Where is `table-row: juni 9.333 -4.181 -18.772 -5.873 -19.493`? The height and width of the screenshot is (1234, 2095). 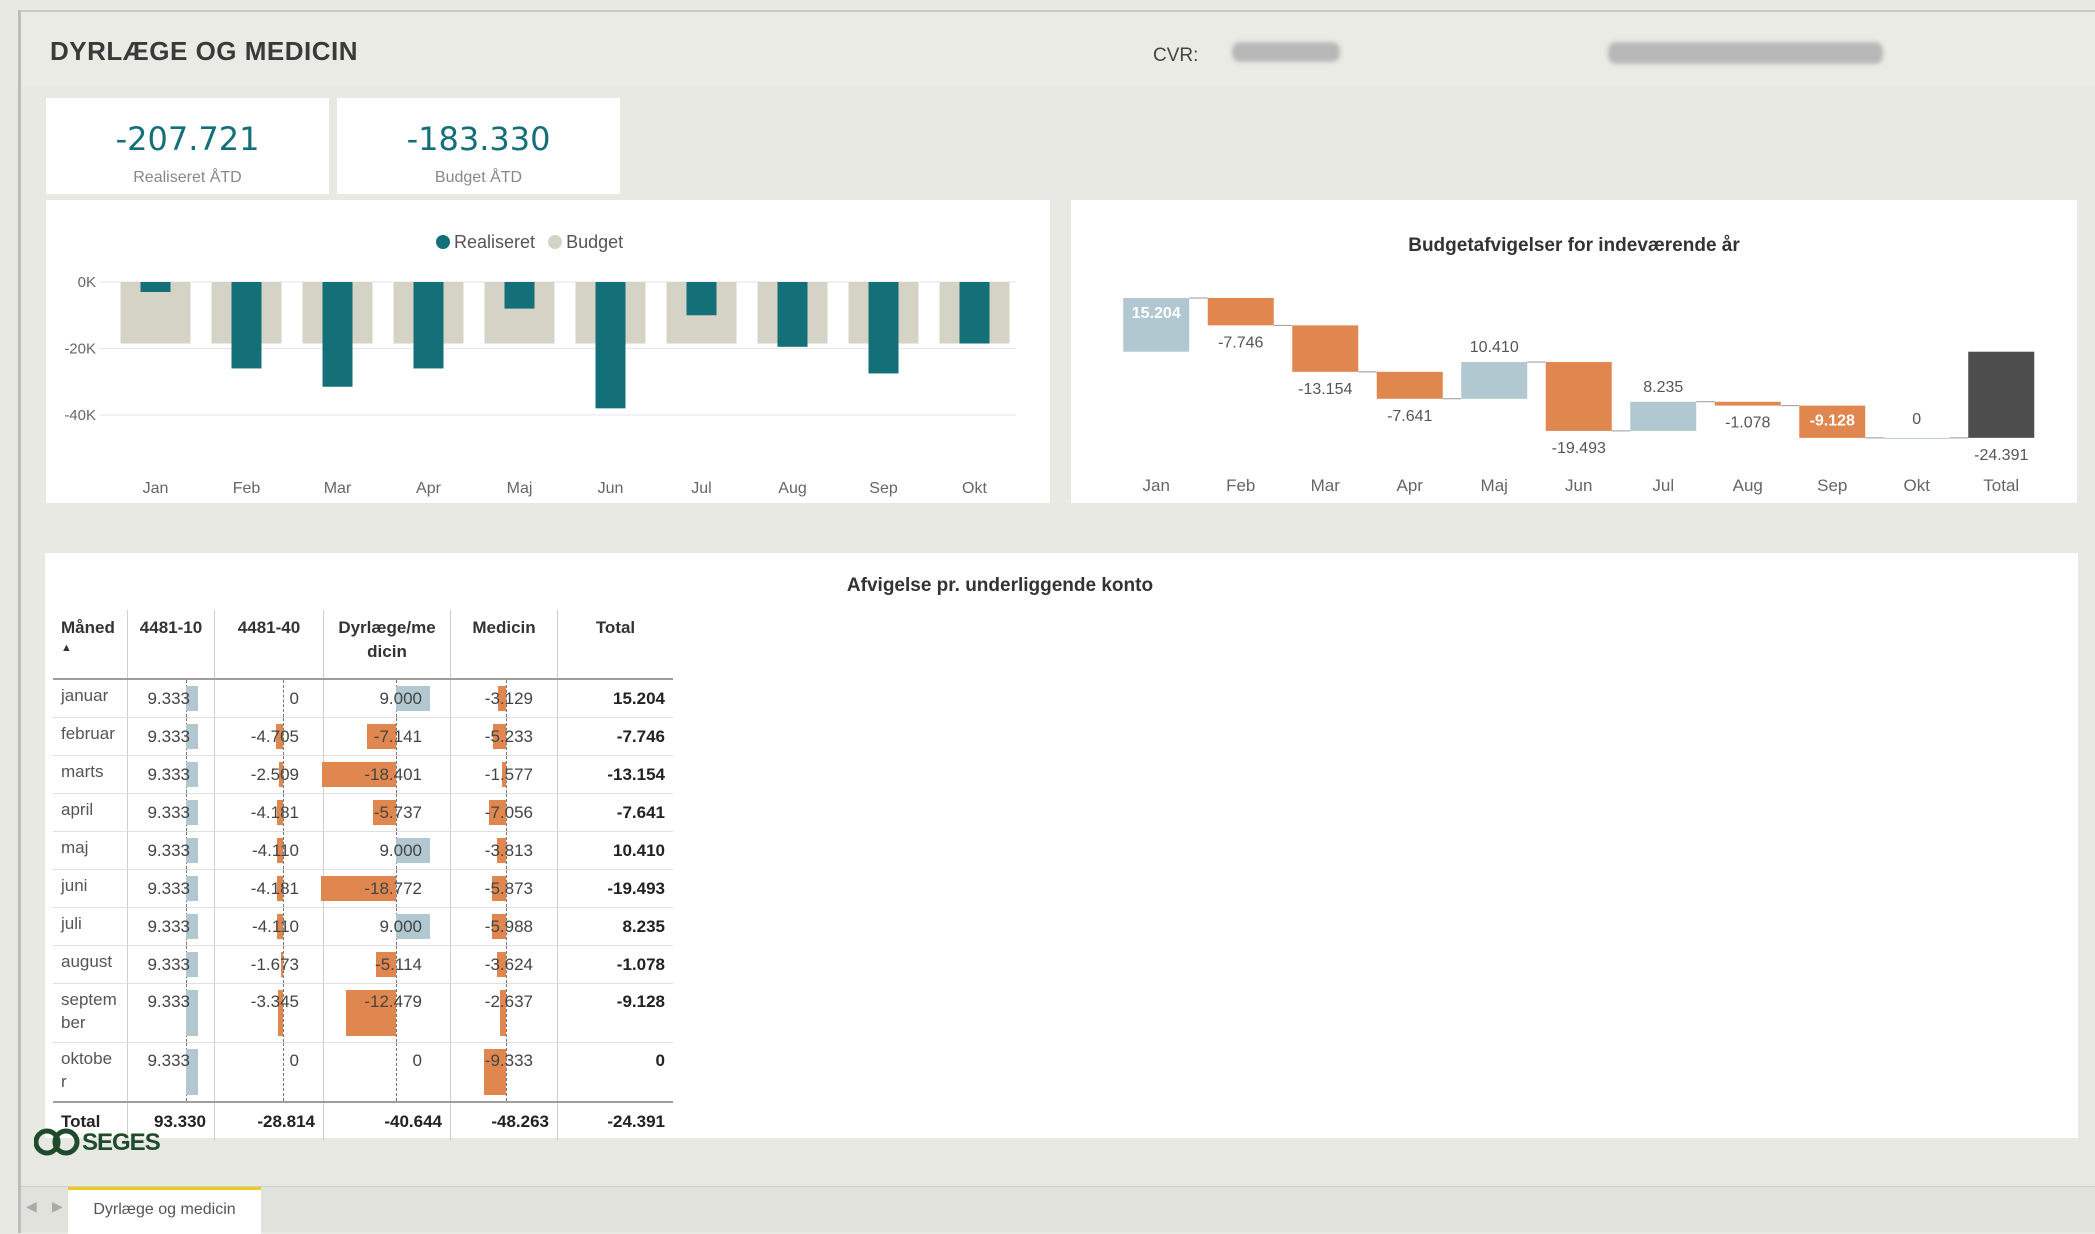
table-row: juni 9.333 -4.181 -18.772 -5.873 -19.493 is located at coordinates (363, 888).